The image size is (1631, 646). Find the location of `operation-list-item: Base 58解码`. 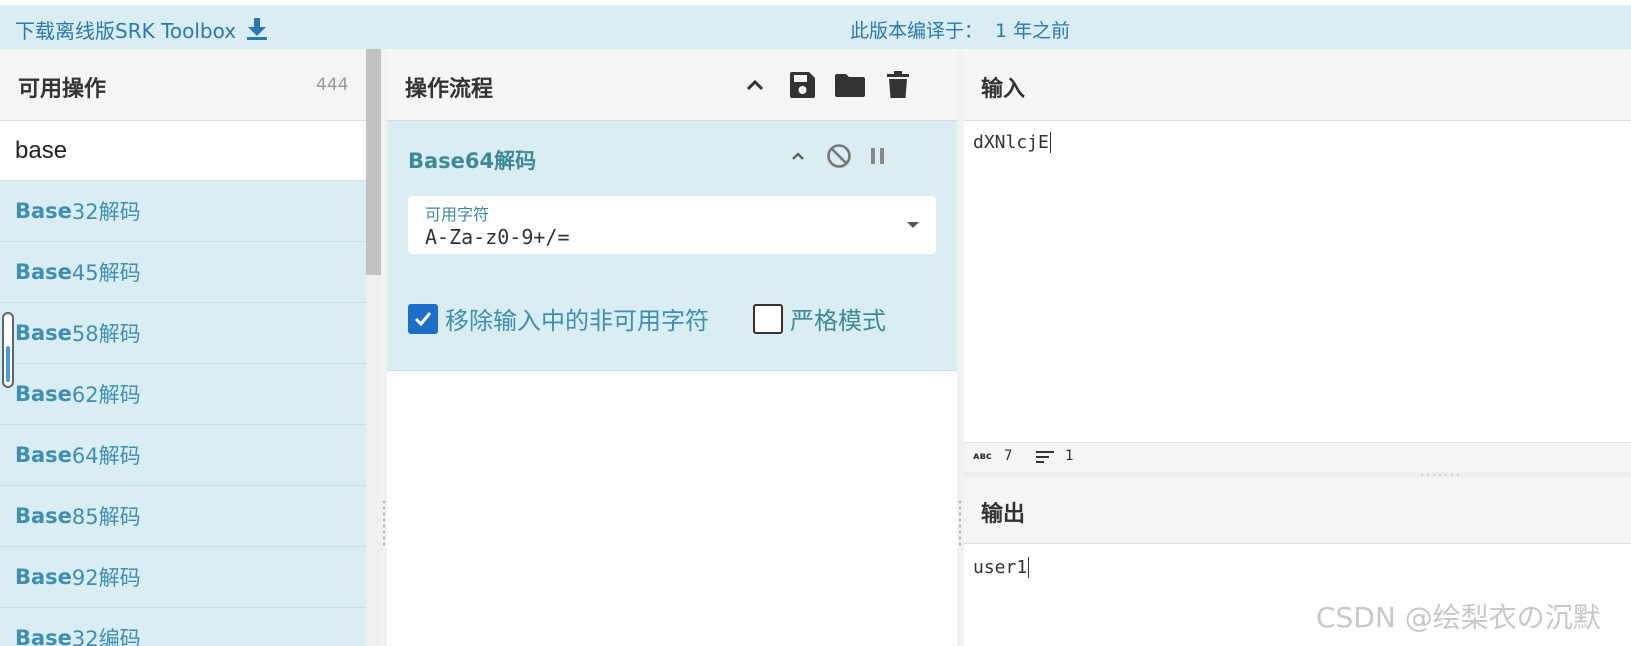

operation-list-item: Base 58解码 is located at coordinates (183, 333).